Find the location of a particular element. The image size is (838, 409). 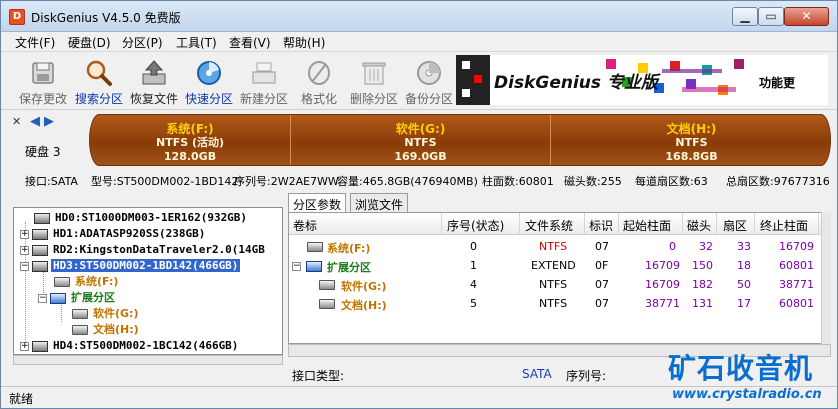

tree-disk-label: RD2:KingstonDataTraveler2.0(14GB is located at coordinates (159, 249).